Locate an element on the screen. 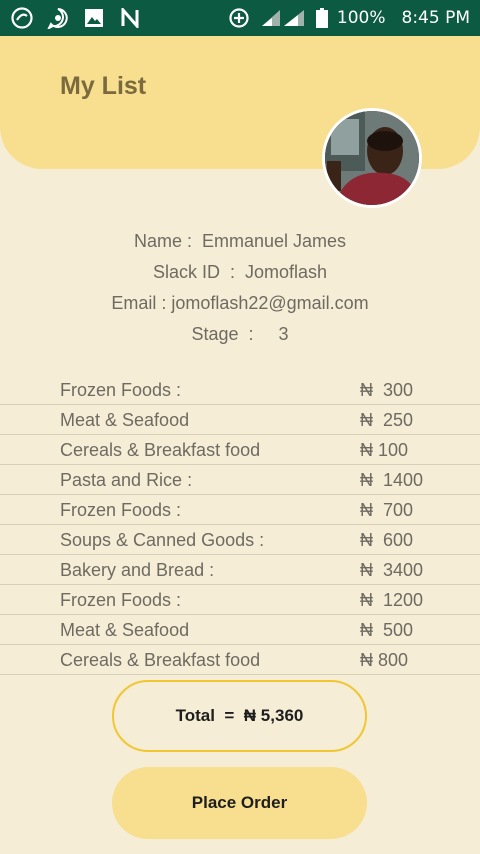 This screenshot has width=480, height=854. n-app-icon is located at coordinates (130, 18).